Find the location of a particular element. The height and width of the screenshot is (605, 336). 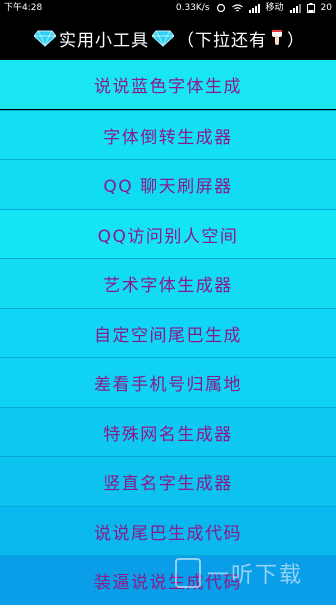

menu-item: QQ访问别人空间 is located at coordinates (168, 233).